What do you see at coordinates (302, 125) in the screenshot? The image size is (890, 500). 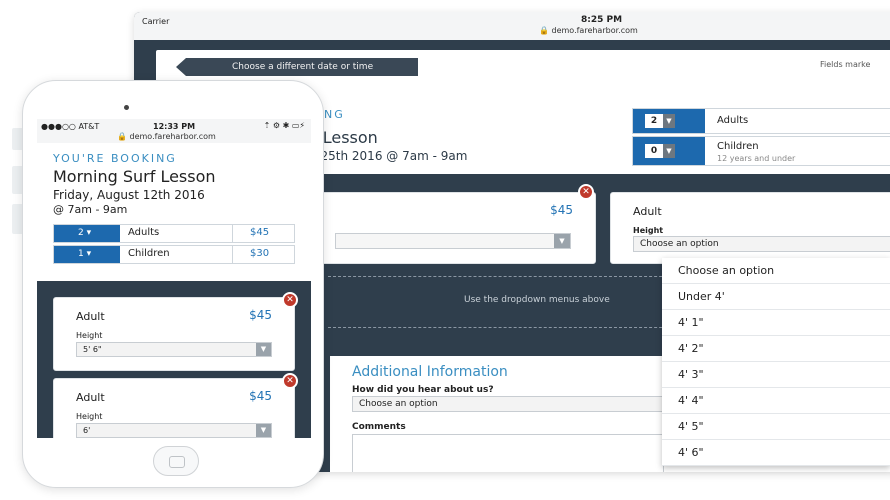 I see `charging-icon: ⚡` at bounding box center [302, 125].